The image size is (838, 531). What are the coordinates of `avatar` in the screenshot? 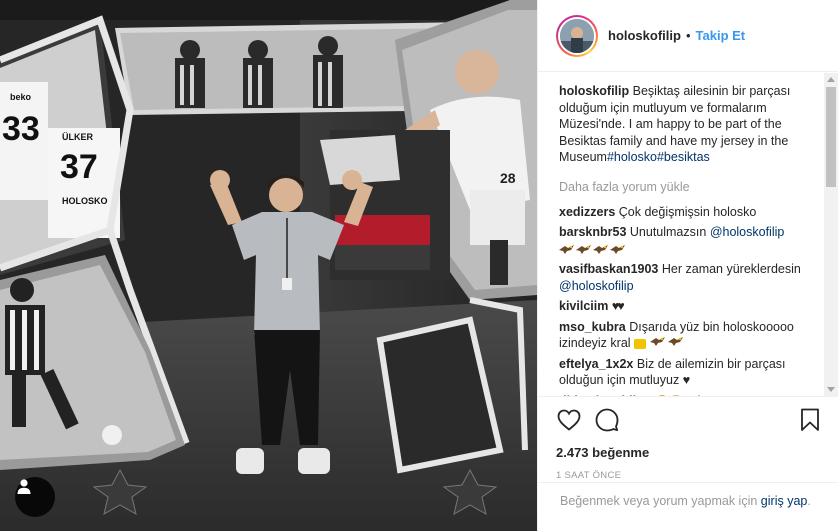 It's located at (577, 35).